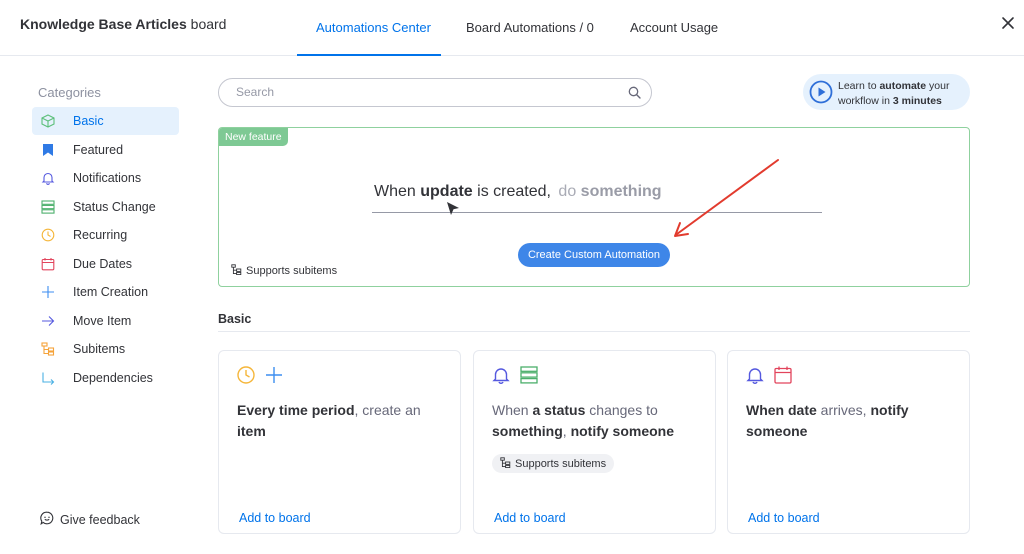 The height and width of the screenshot is (554, 1024). I want to click on sidebar-item-notifications: Notifications, so click(105, 178).